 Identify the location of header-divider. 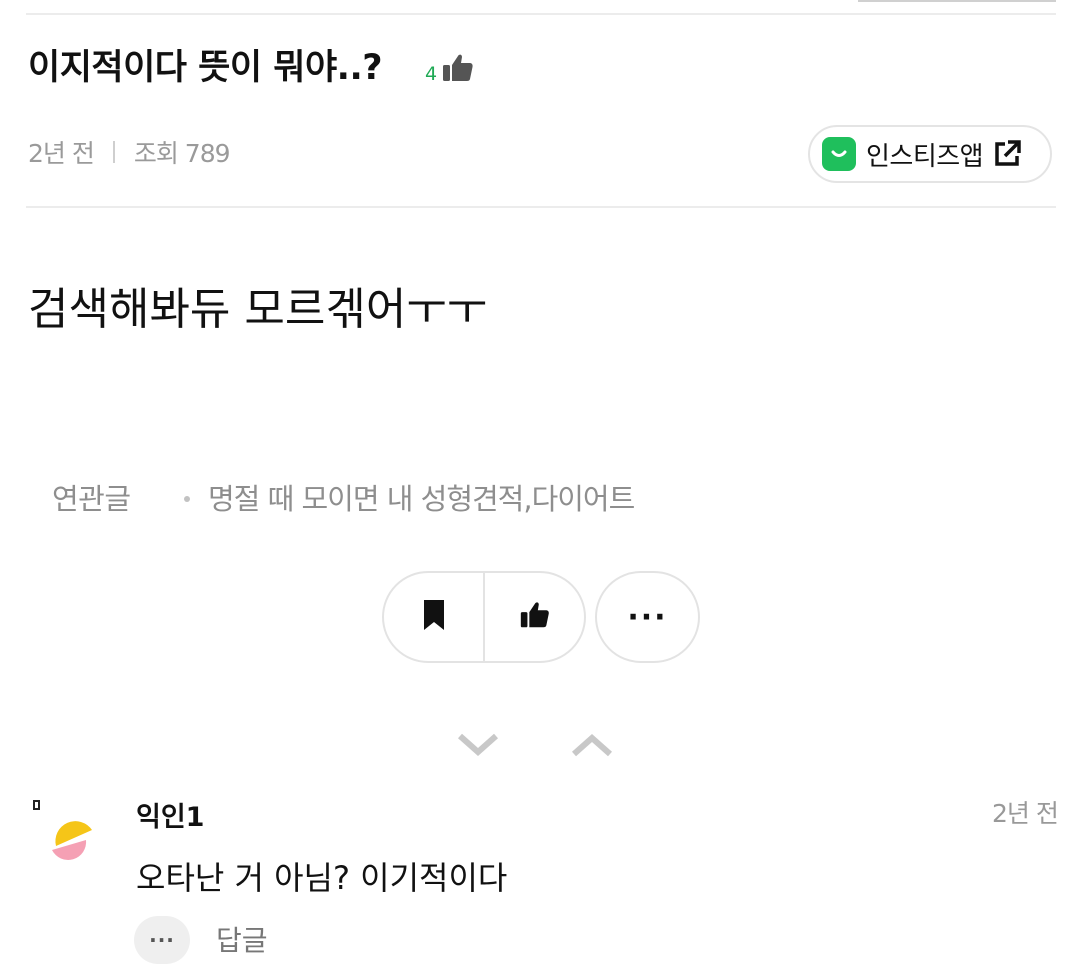
(541, 207).